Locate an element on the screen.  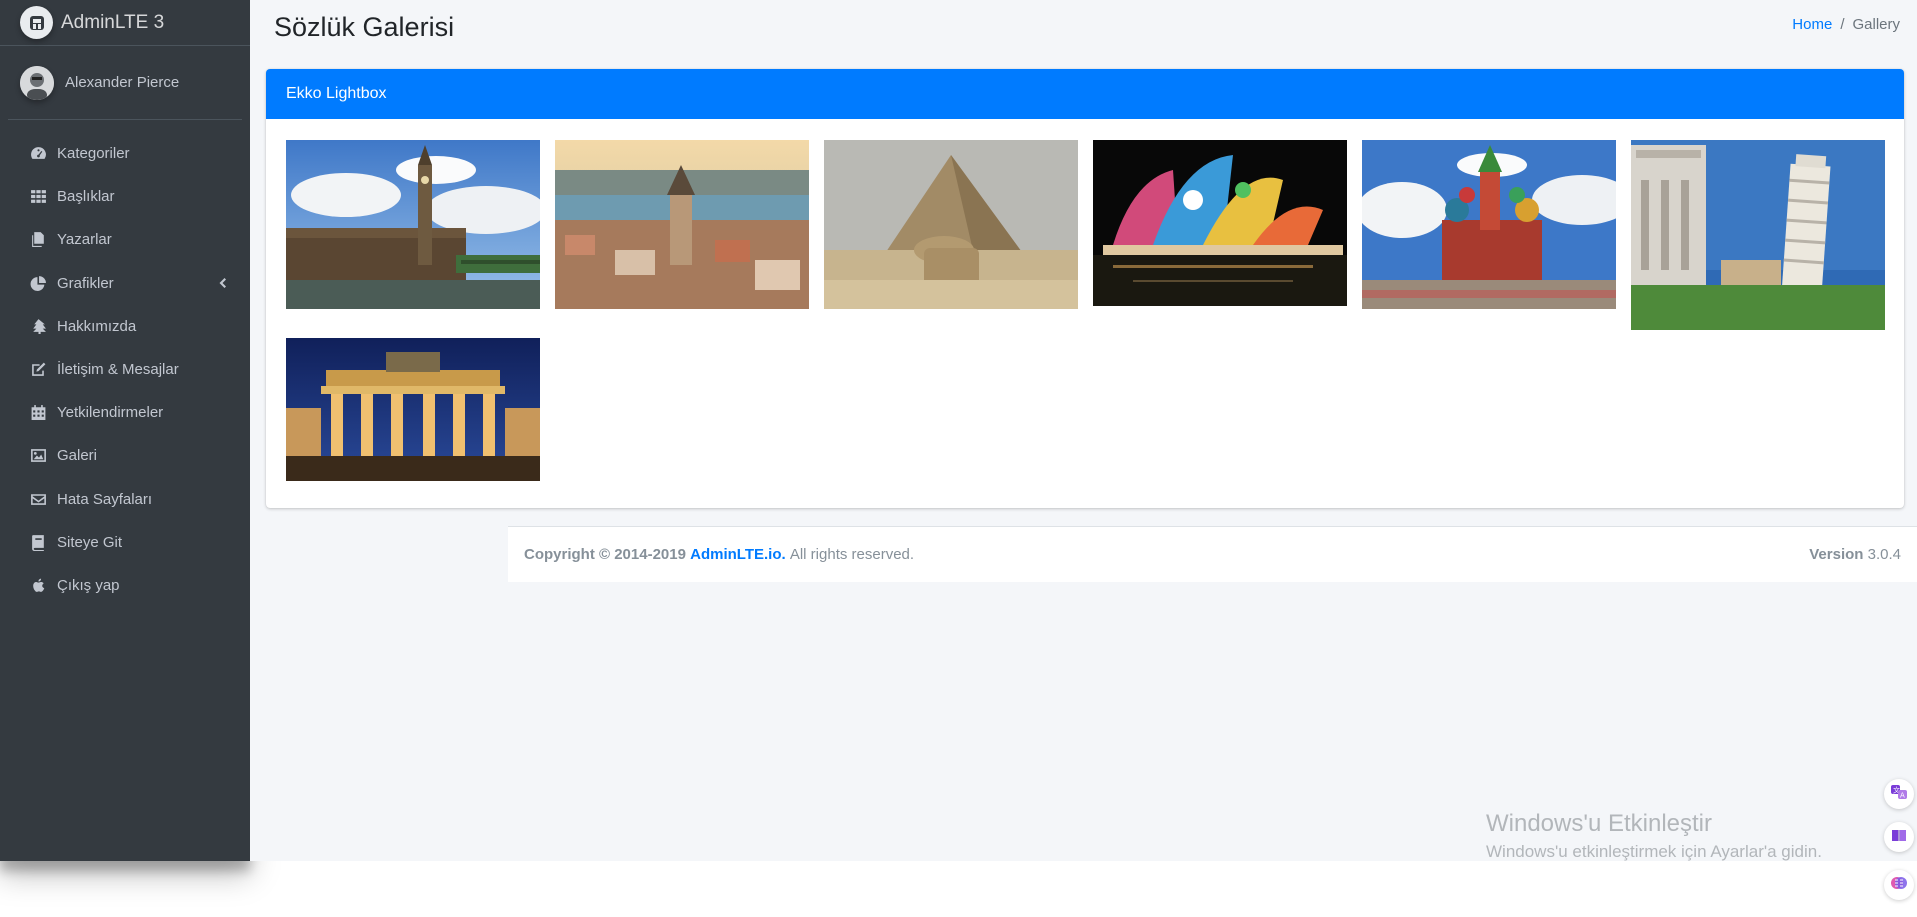
apple-icon is located at coordinates (38, 585).